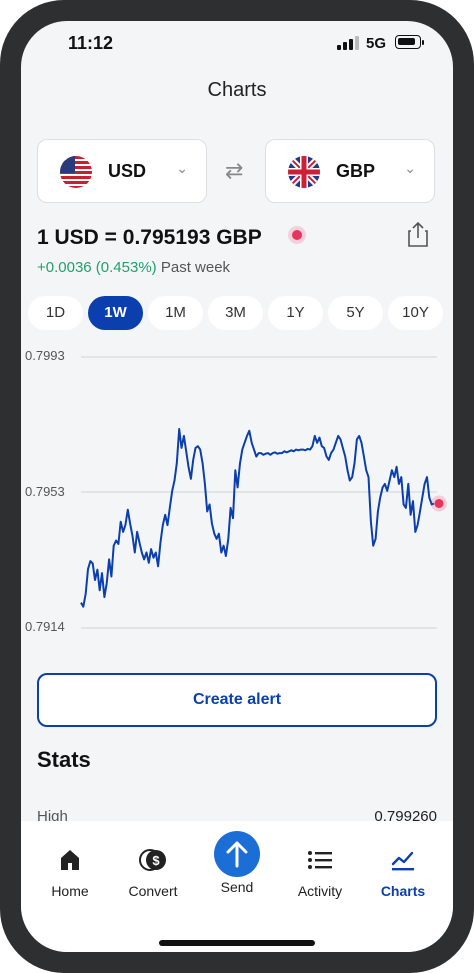 The width and height of the screenshot is (474, 973). What do you see at coordinates (64, 759) in the screenshot?
I see `stats-heading: Stats` at bounding box center [64, 759].